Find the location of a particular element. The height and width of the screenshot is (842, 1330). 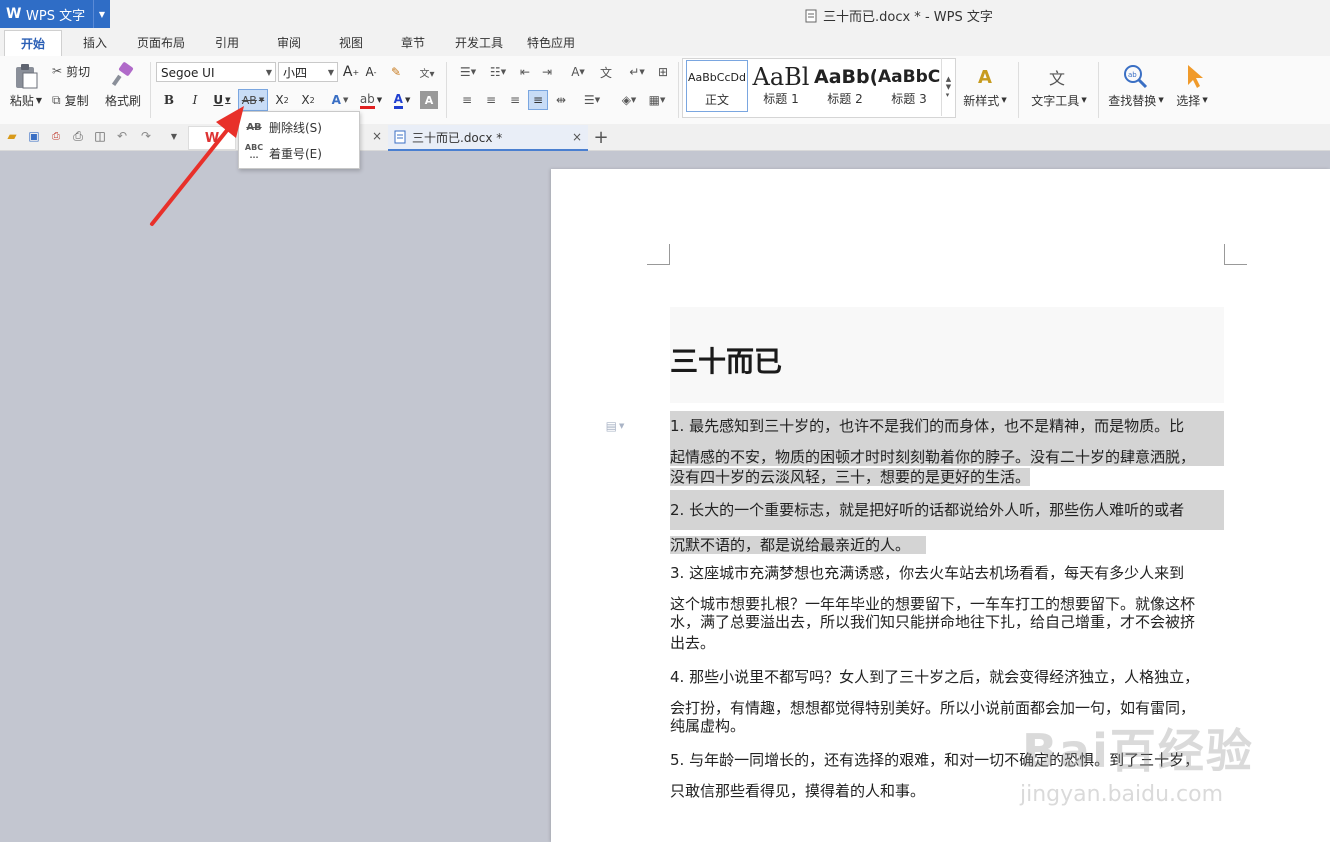

window-title: 三十而已.docx * - WPS 文字 is located at coordinates (899, 15).